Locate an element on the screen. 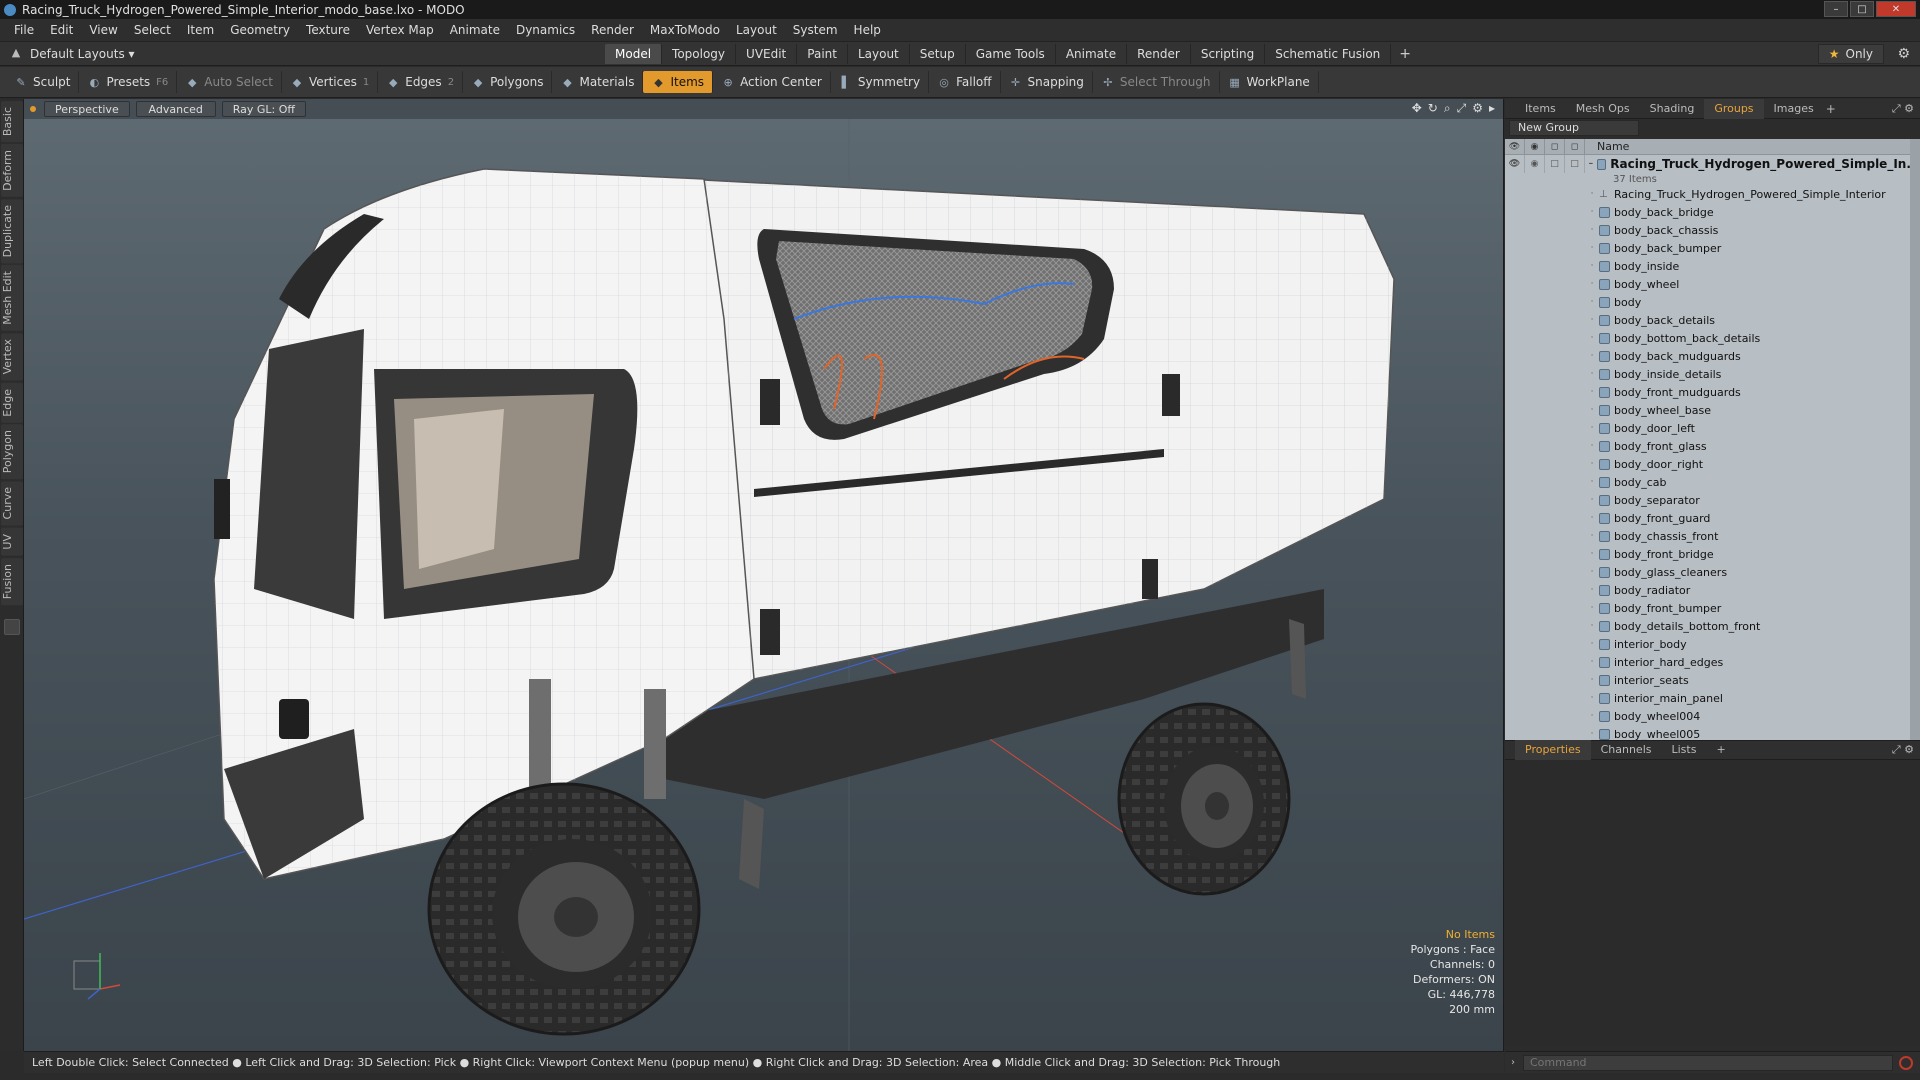 The image size is (1920, 1080). menu-geometry: Geometry is located at coordinates (260, 30).